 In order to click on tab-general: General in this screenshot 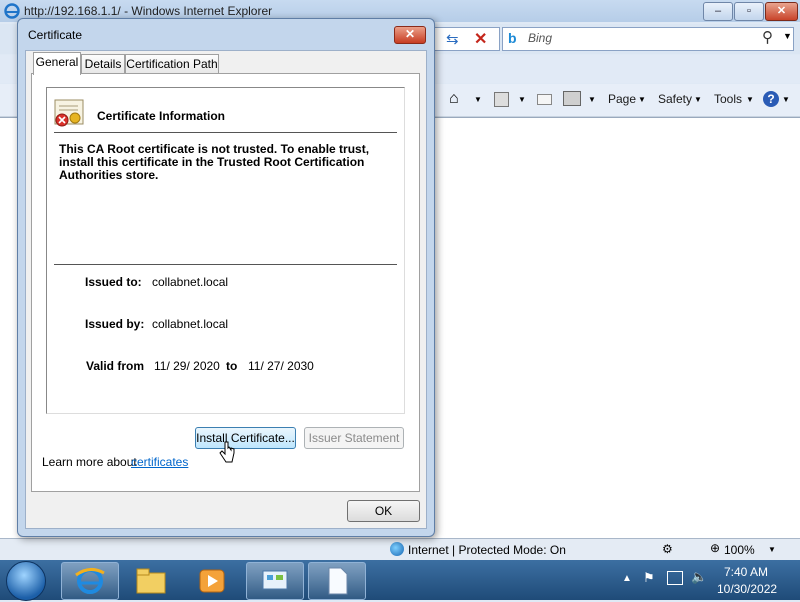, I will do `click(57, 63)`.